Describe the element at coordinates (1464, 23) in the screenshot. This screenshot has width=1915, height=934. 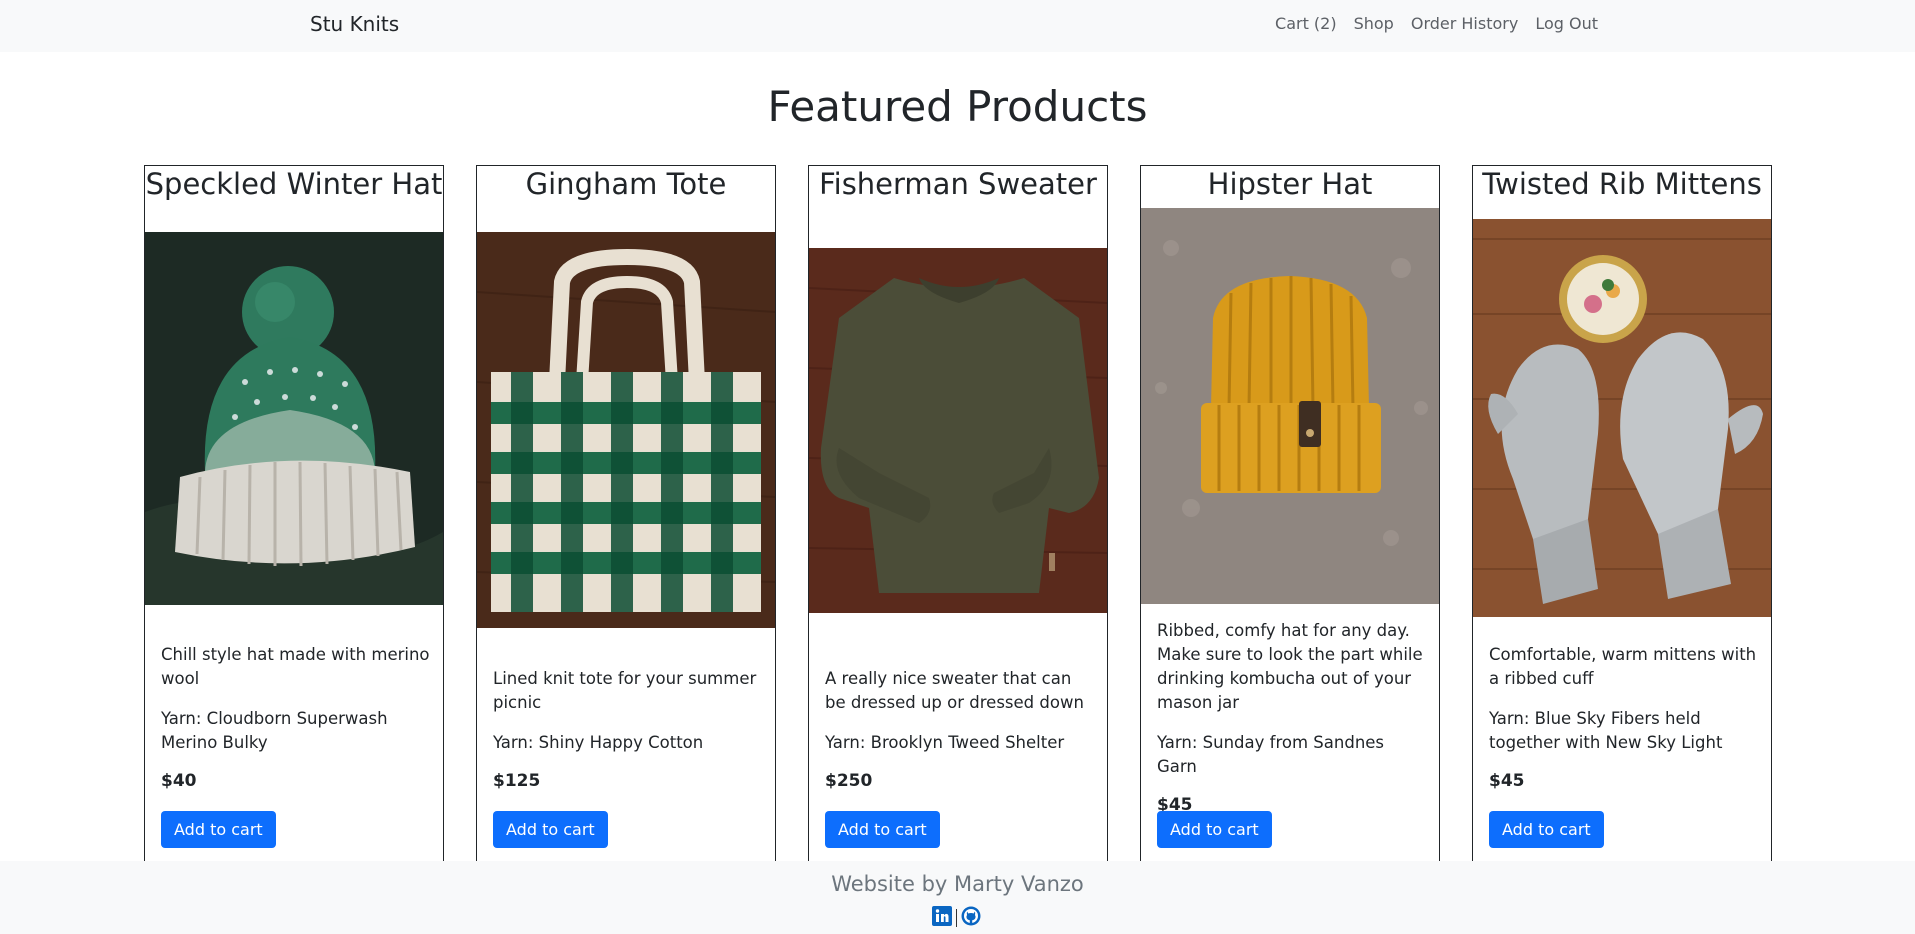
I see `nav-link-order-history: Order History` at that location.